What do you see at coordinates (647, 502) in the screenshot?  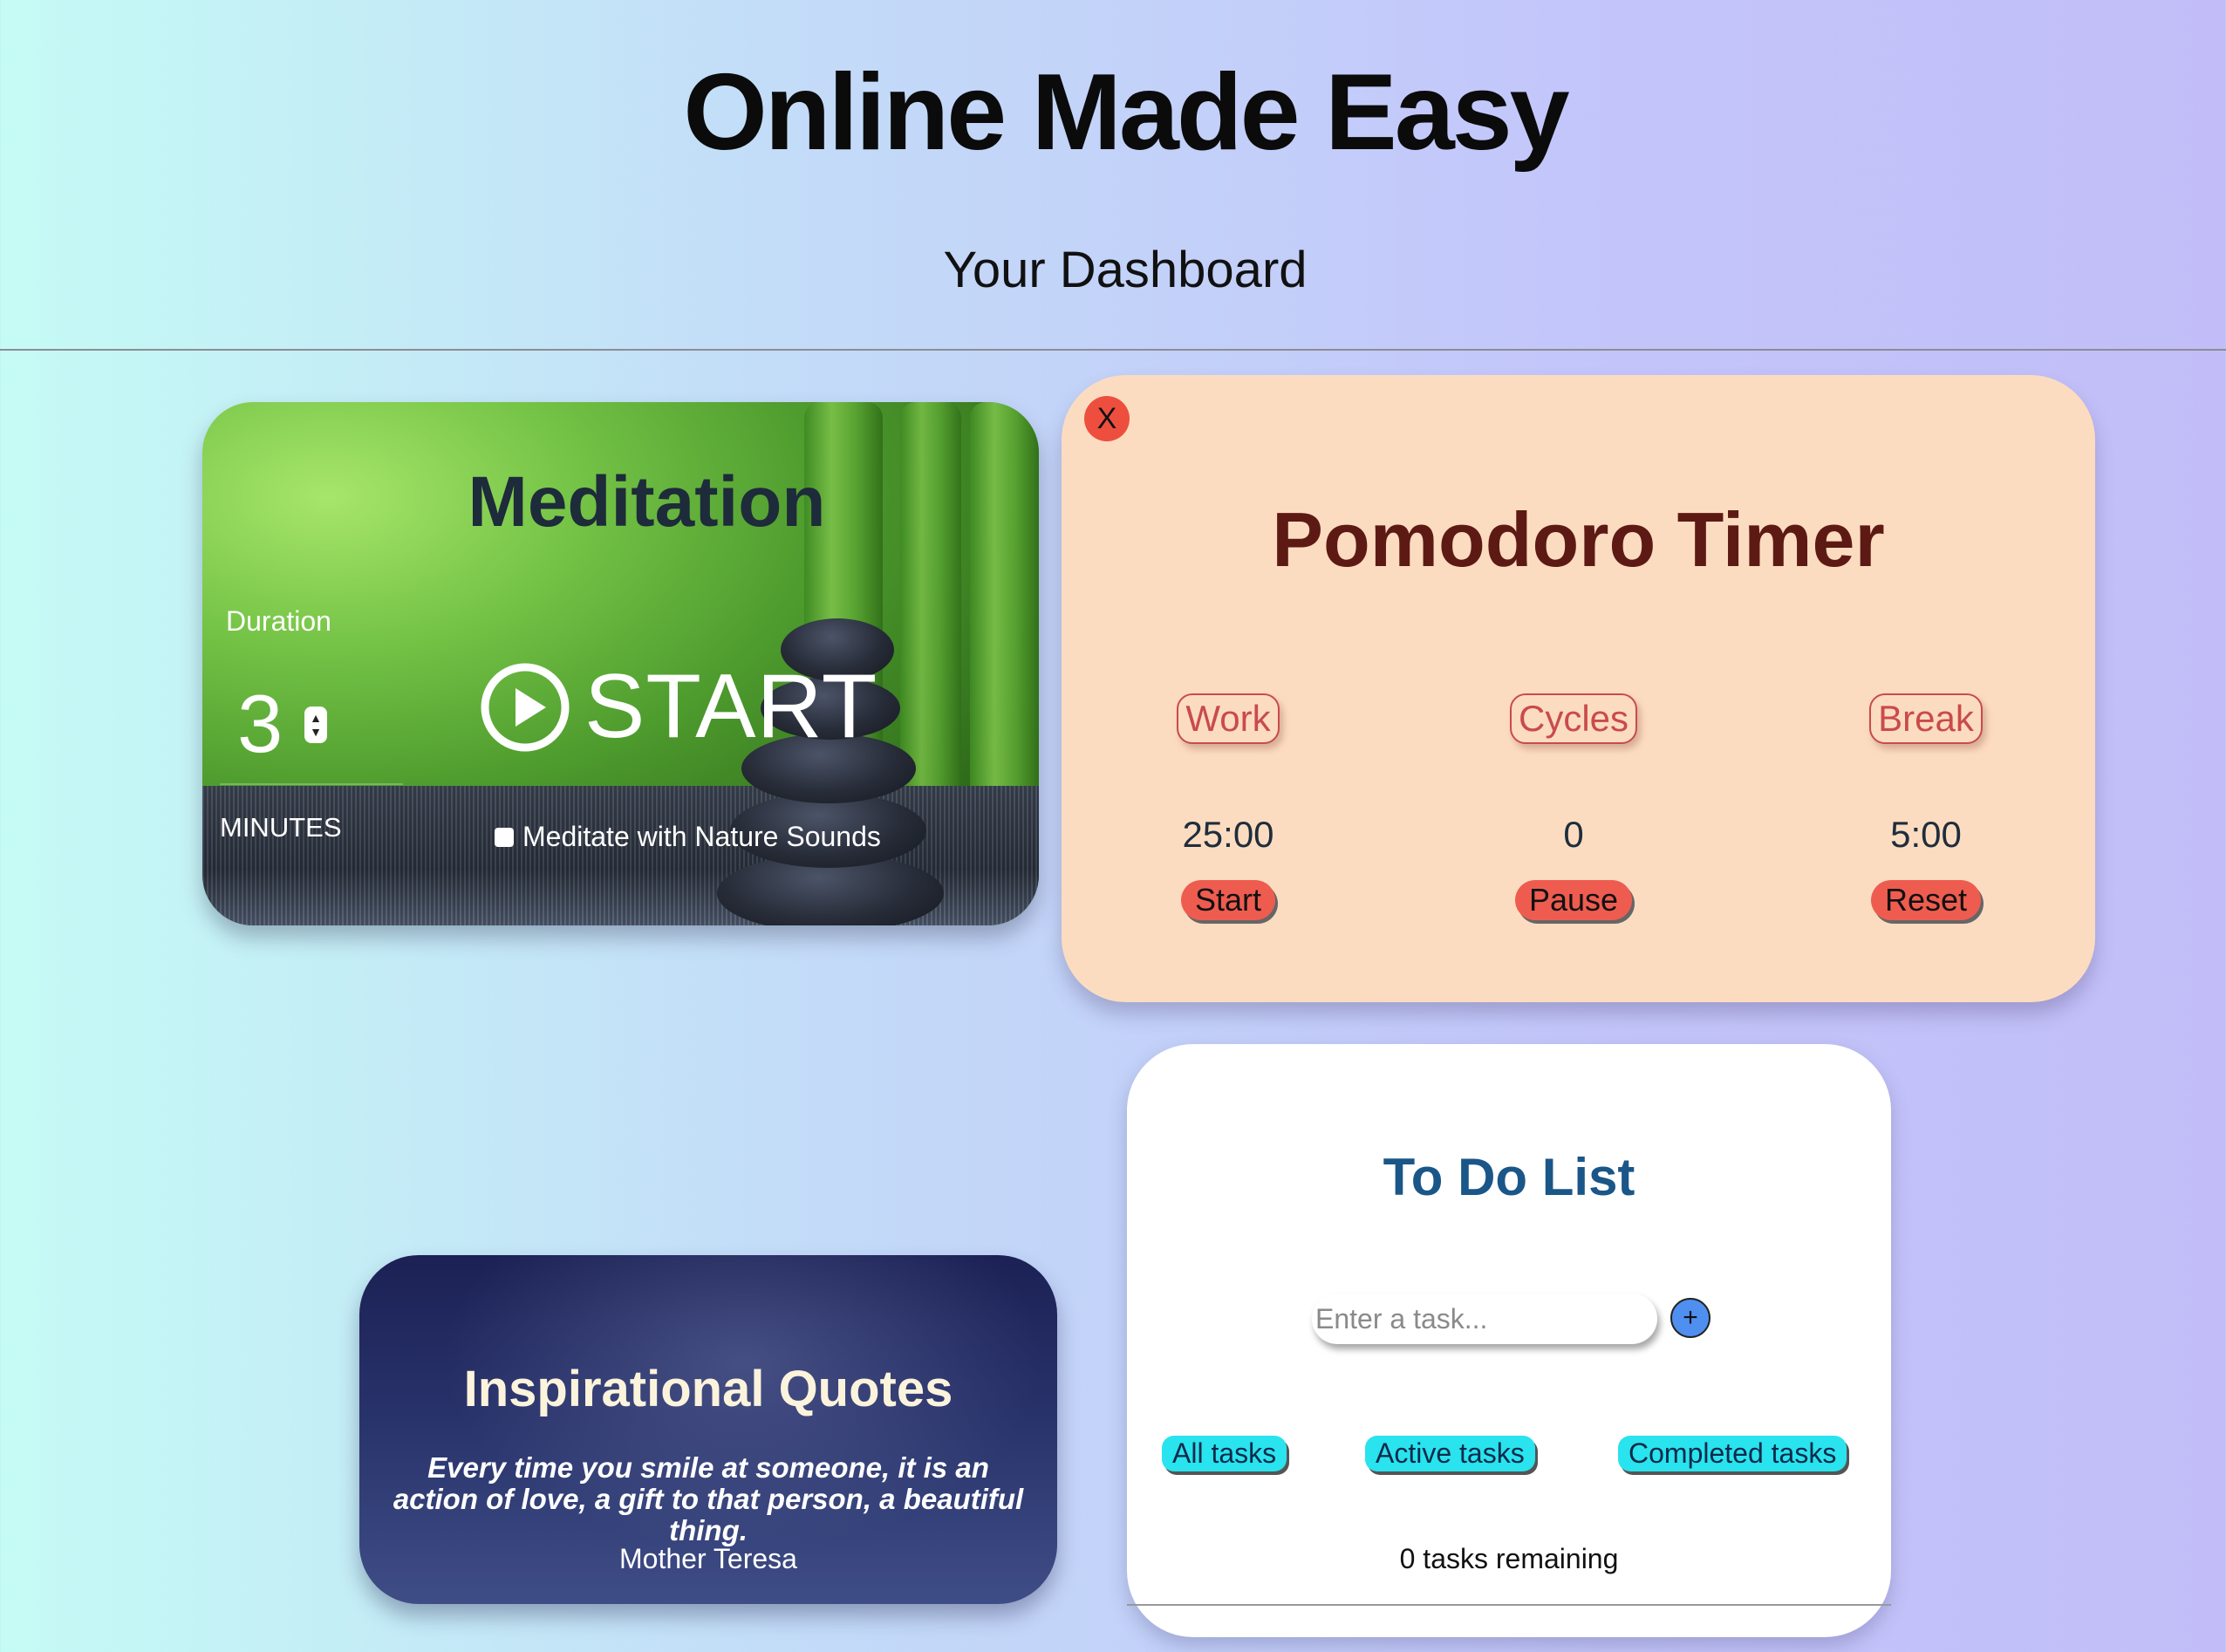 I see `meditation-title: Meditation` at bounding box center [647, 502].